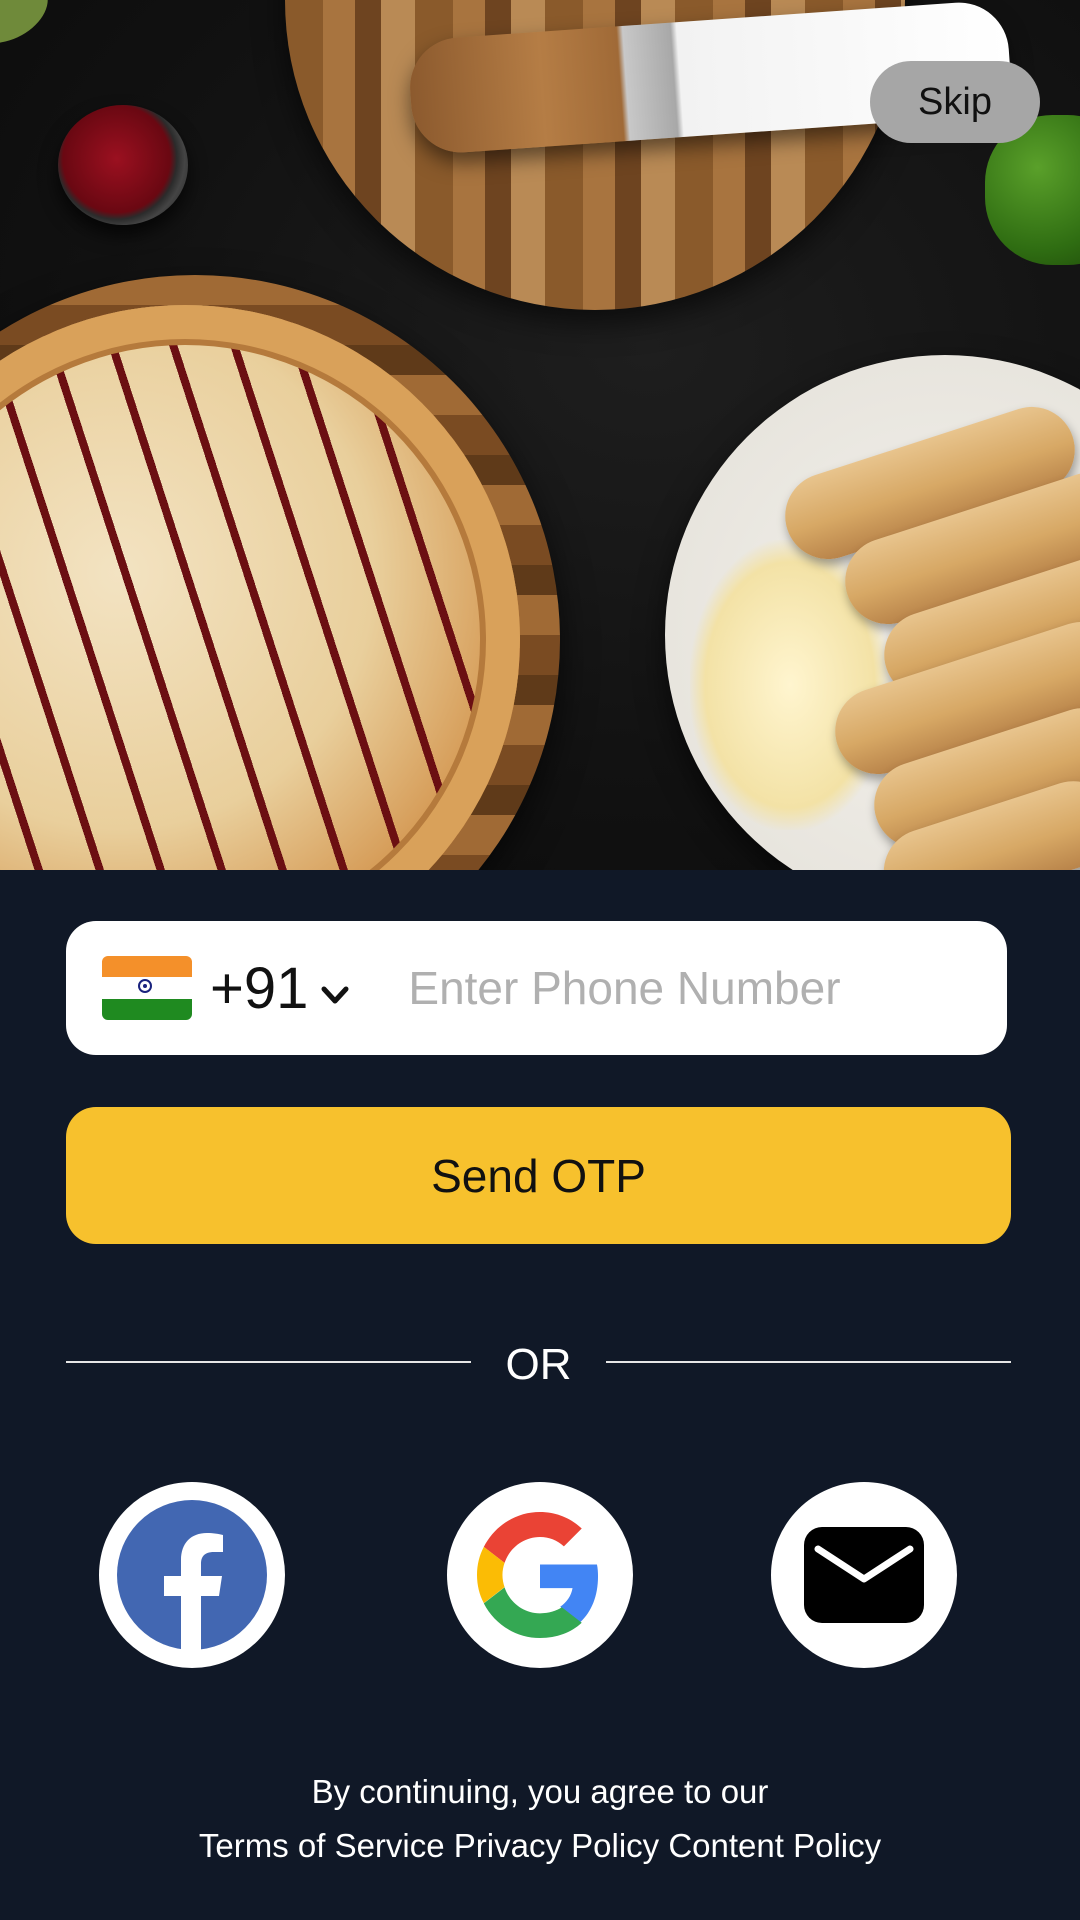 This screenshot has height=1920, width=1080. Describe the element at coordinates (774, 1845) in the screenshot. I see `content-policy-link: Content Policy` at that location.